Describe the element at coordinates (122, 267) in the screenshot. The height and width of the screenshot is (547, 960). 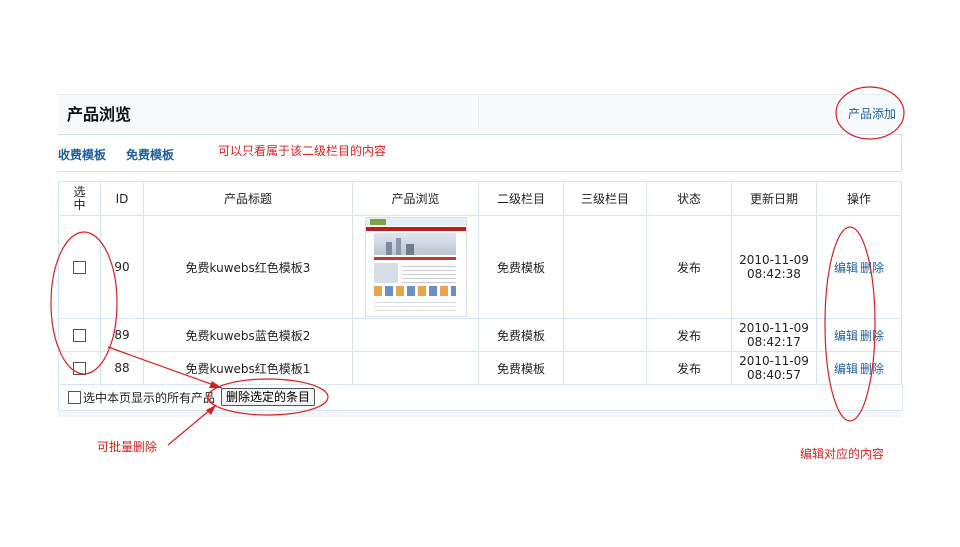
I see `row-id: 90` at that location.